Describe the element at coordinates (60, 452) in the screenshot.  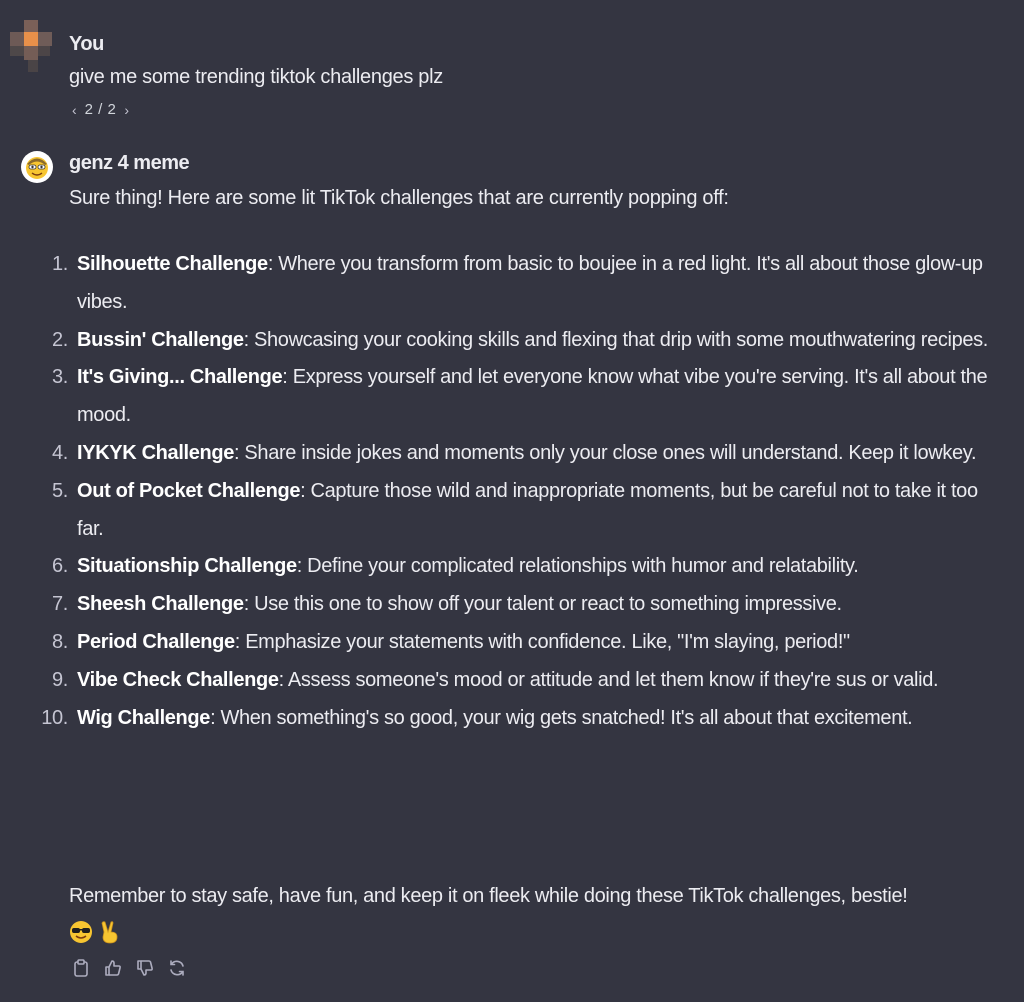
I see `list-number: 4.` at that location.